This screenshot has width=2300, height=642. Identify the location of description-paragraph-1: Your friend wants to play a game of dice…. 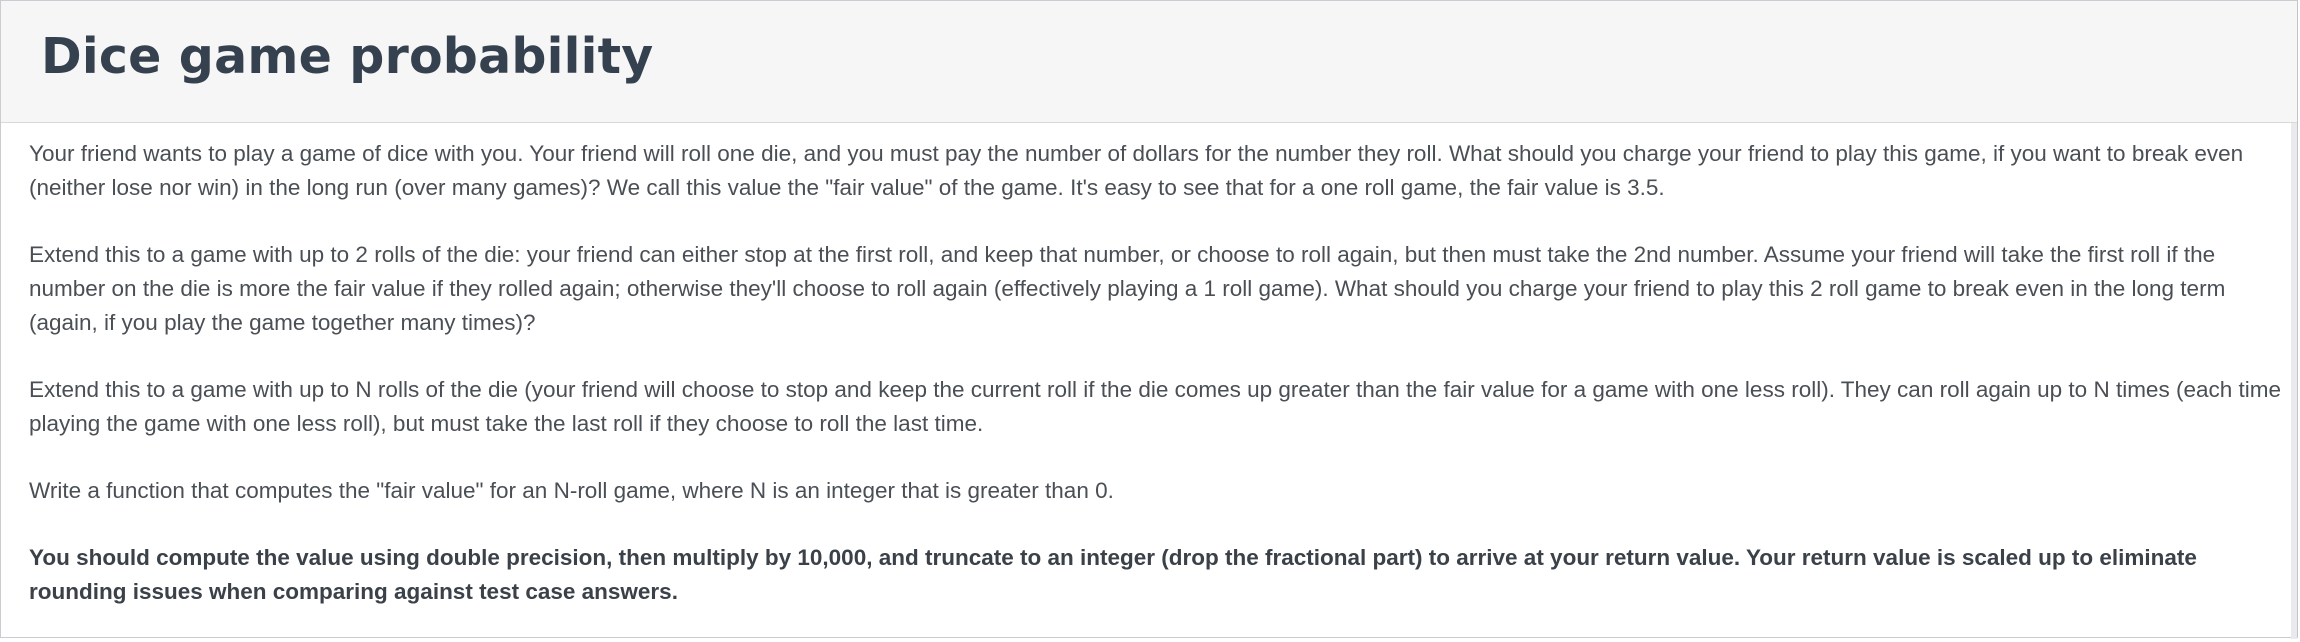
(1136, 170).